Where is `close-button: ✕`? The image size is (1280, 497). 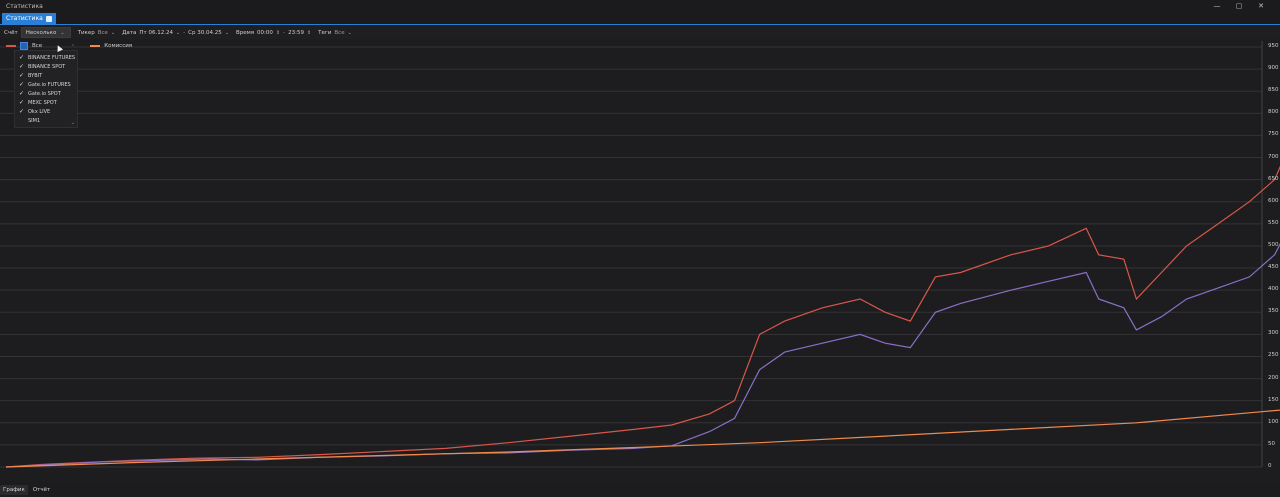 close-button: ✕ is located at coordinates (1261, 6).